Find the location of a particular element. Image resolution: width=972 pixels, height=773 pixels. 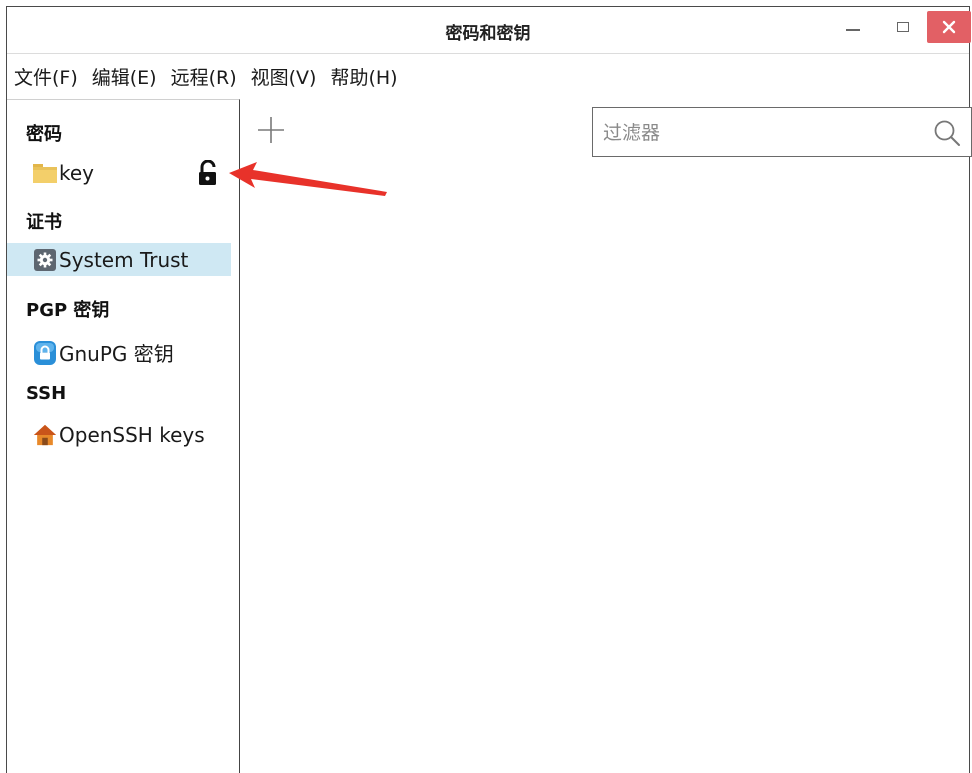

plus-icon is located at coordinates (271, 130).